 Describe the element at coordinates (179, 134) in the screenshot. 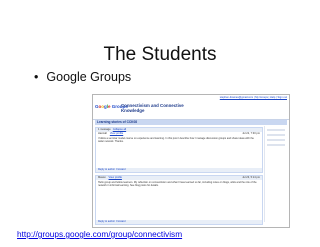

I see `author-row: Hannah View profile Jul 22, 7:30 pm` at that location.